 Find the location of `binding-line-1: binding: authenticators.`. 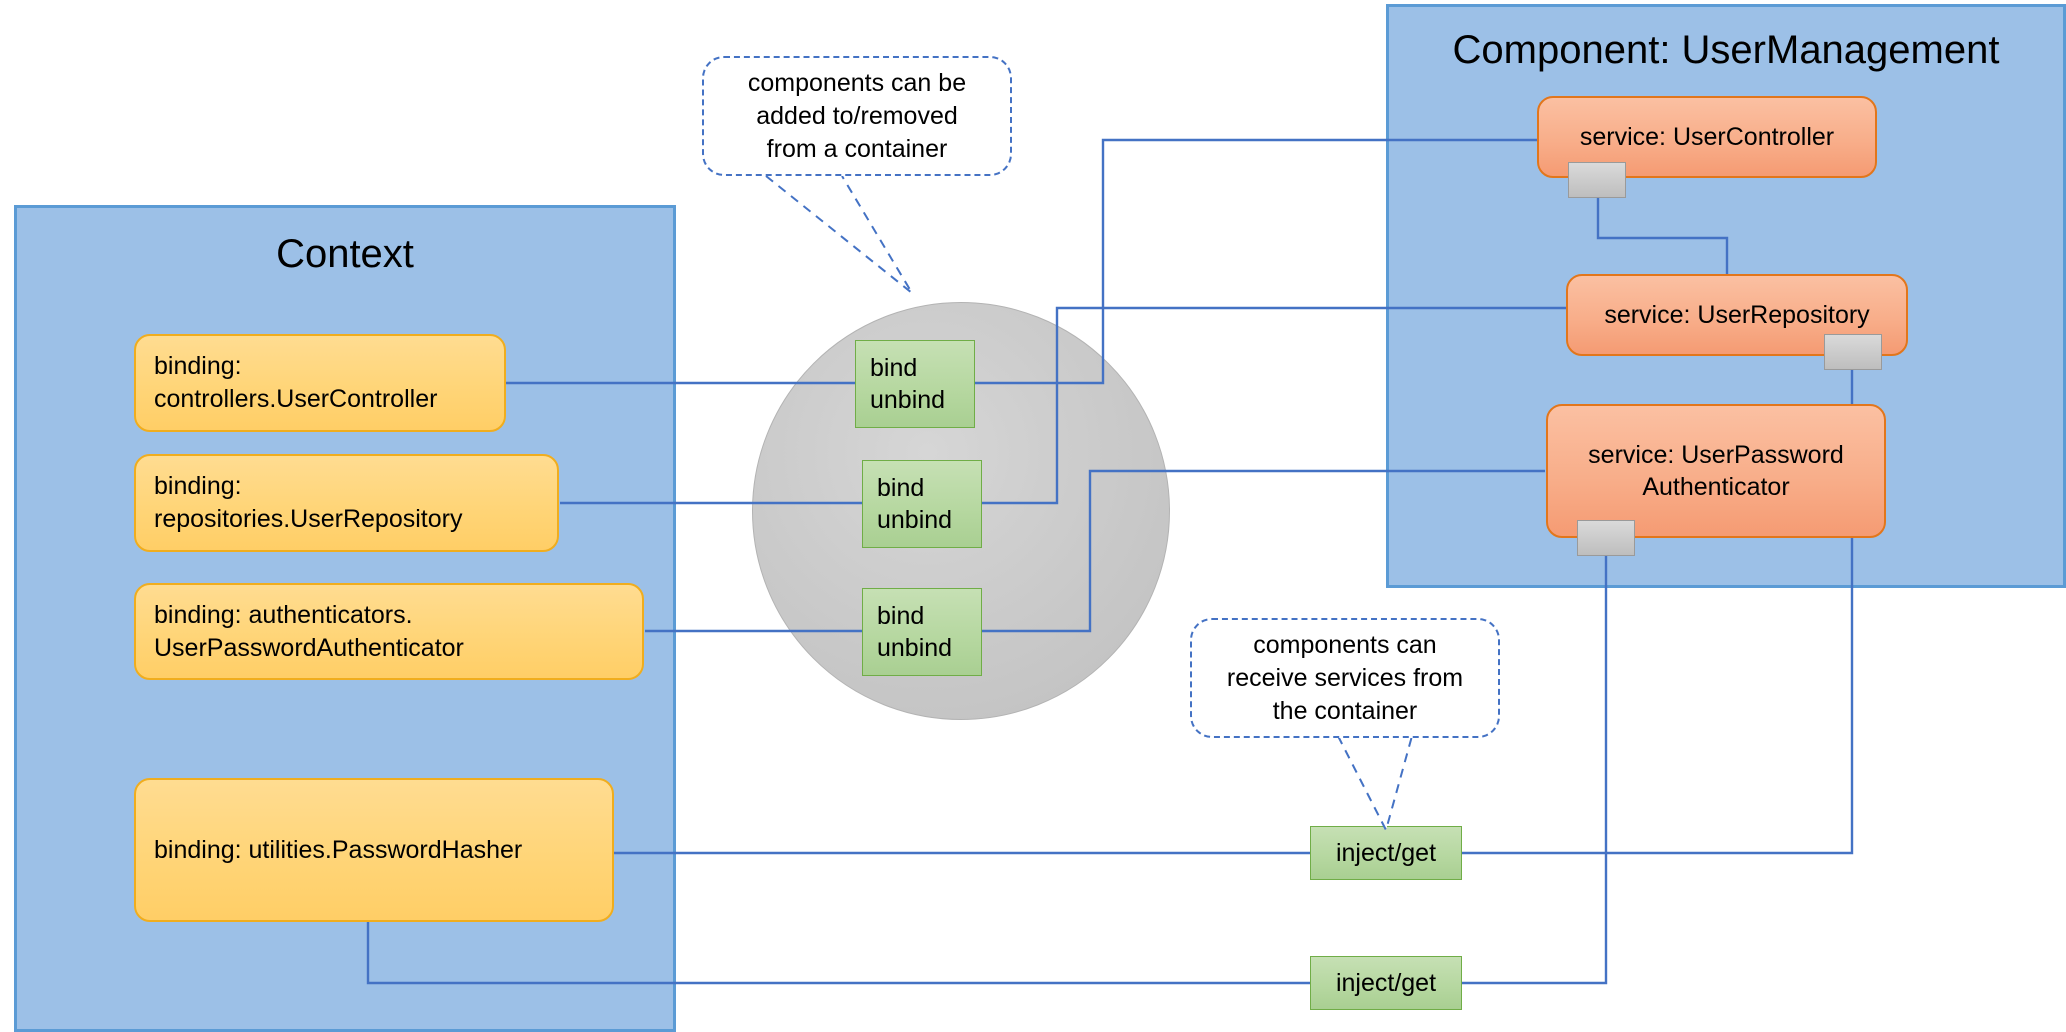

binding-line-1: binding: authenticators. is located at coordinates (283, 614).